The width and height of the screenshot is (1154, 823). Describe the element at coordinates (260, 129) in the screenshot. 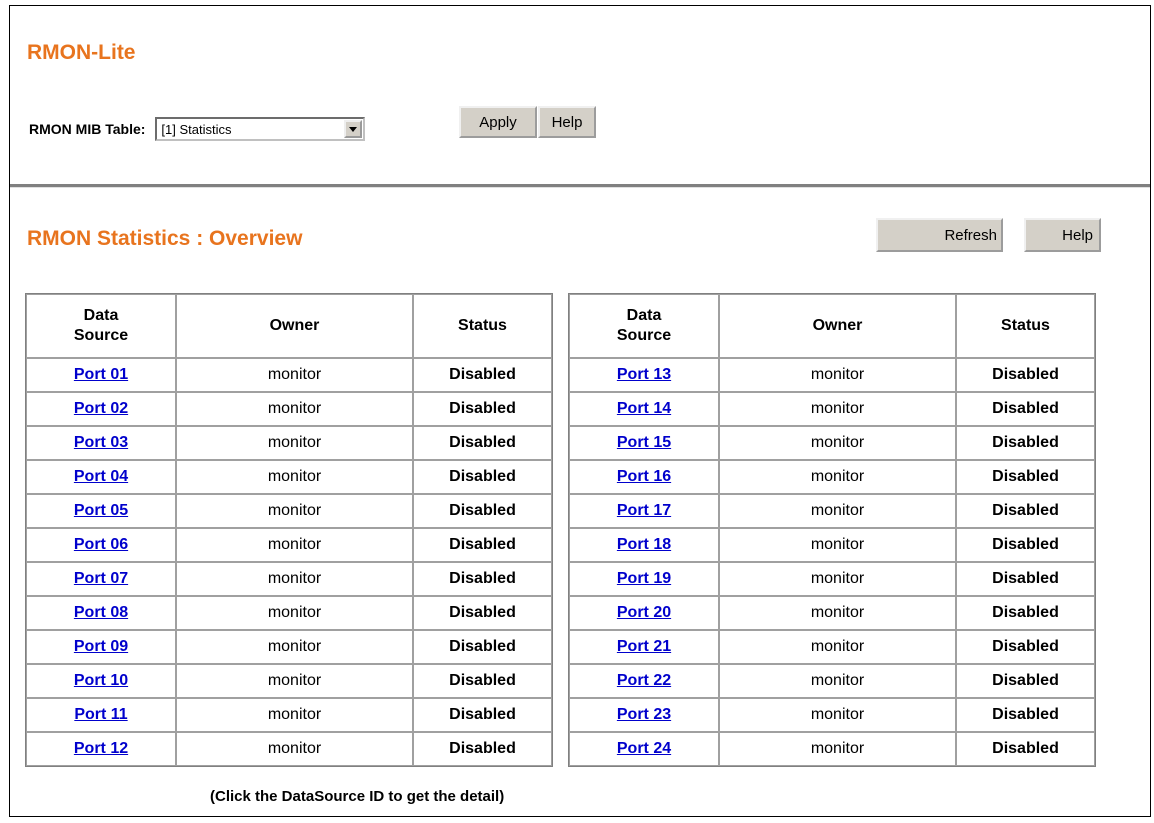

I see `mib-table-select: [1] Statistics` at that location.